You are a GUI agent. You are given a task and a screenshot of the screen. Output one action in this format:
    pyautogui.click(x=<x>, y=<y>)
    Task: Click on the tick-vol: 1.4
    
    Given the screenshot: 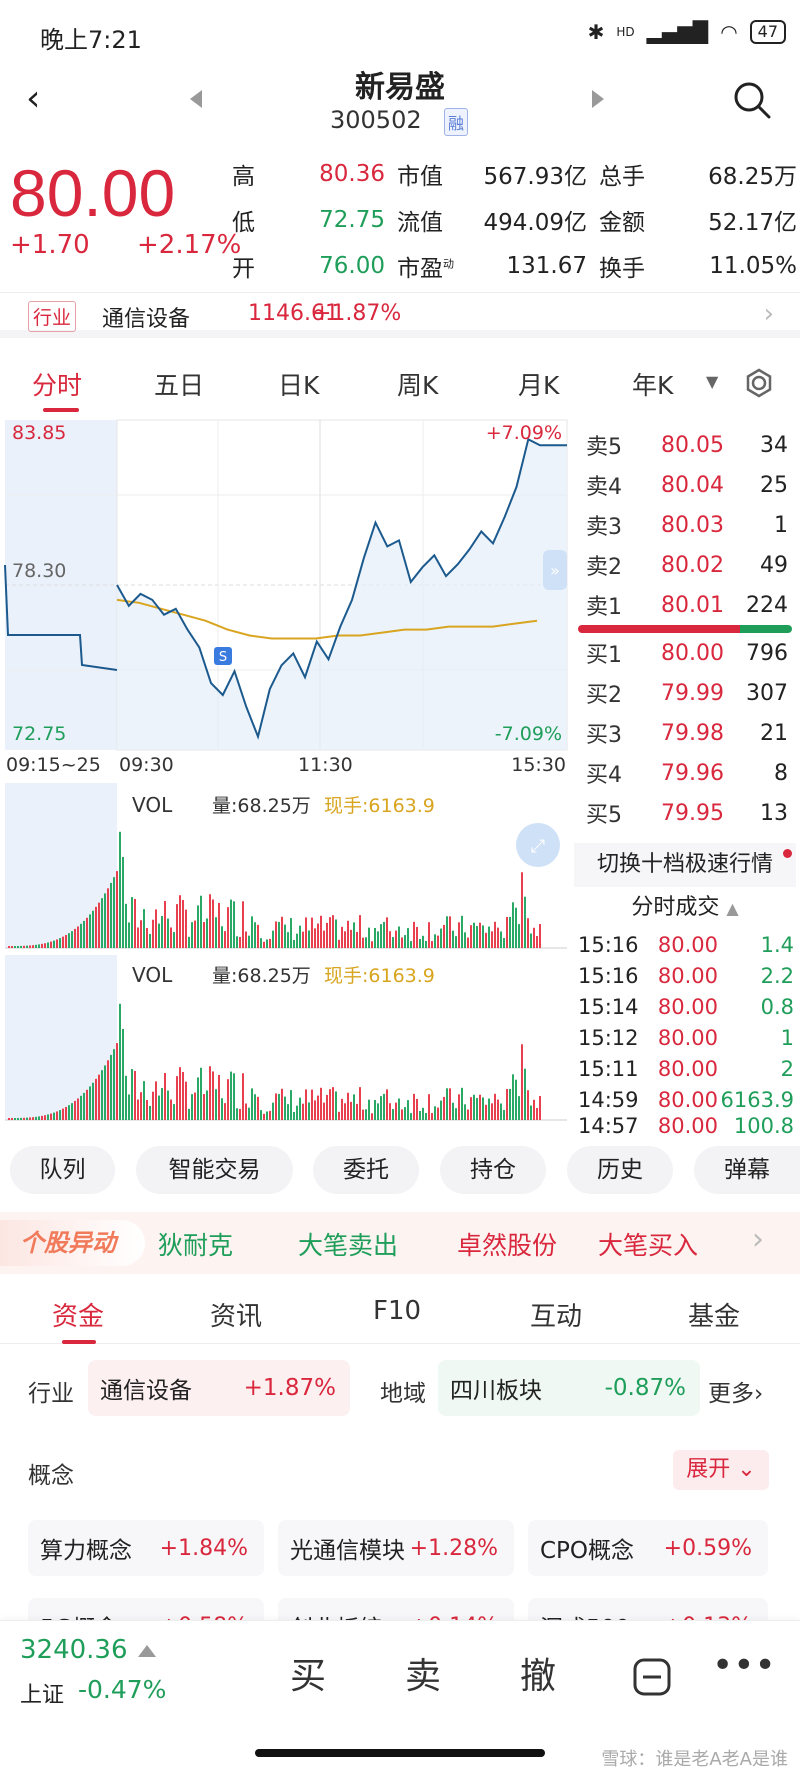 What is the action you would take?
    pyautogui.click(x=777, y=944)
    